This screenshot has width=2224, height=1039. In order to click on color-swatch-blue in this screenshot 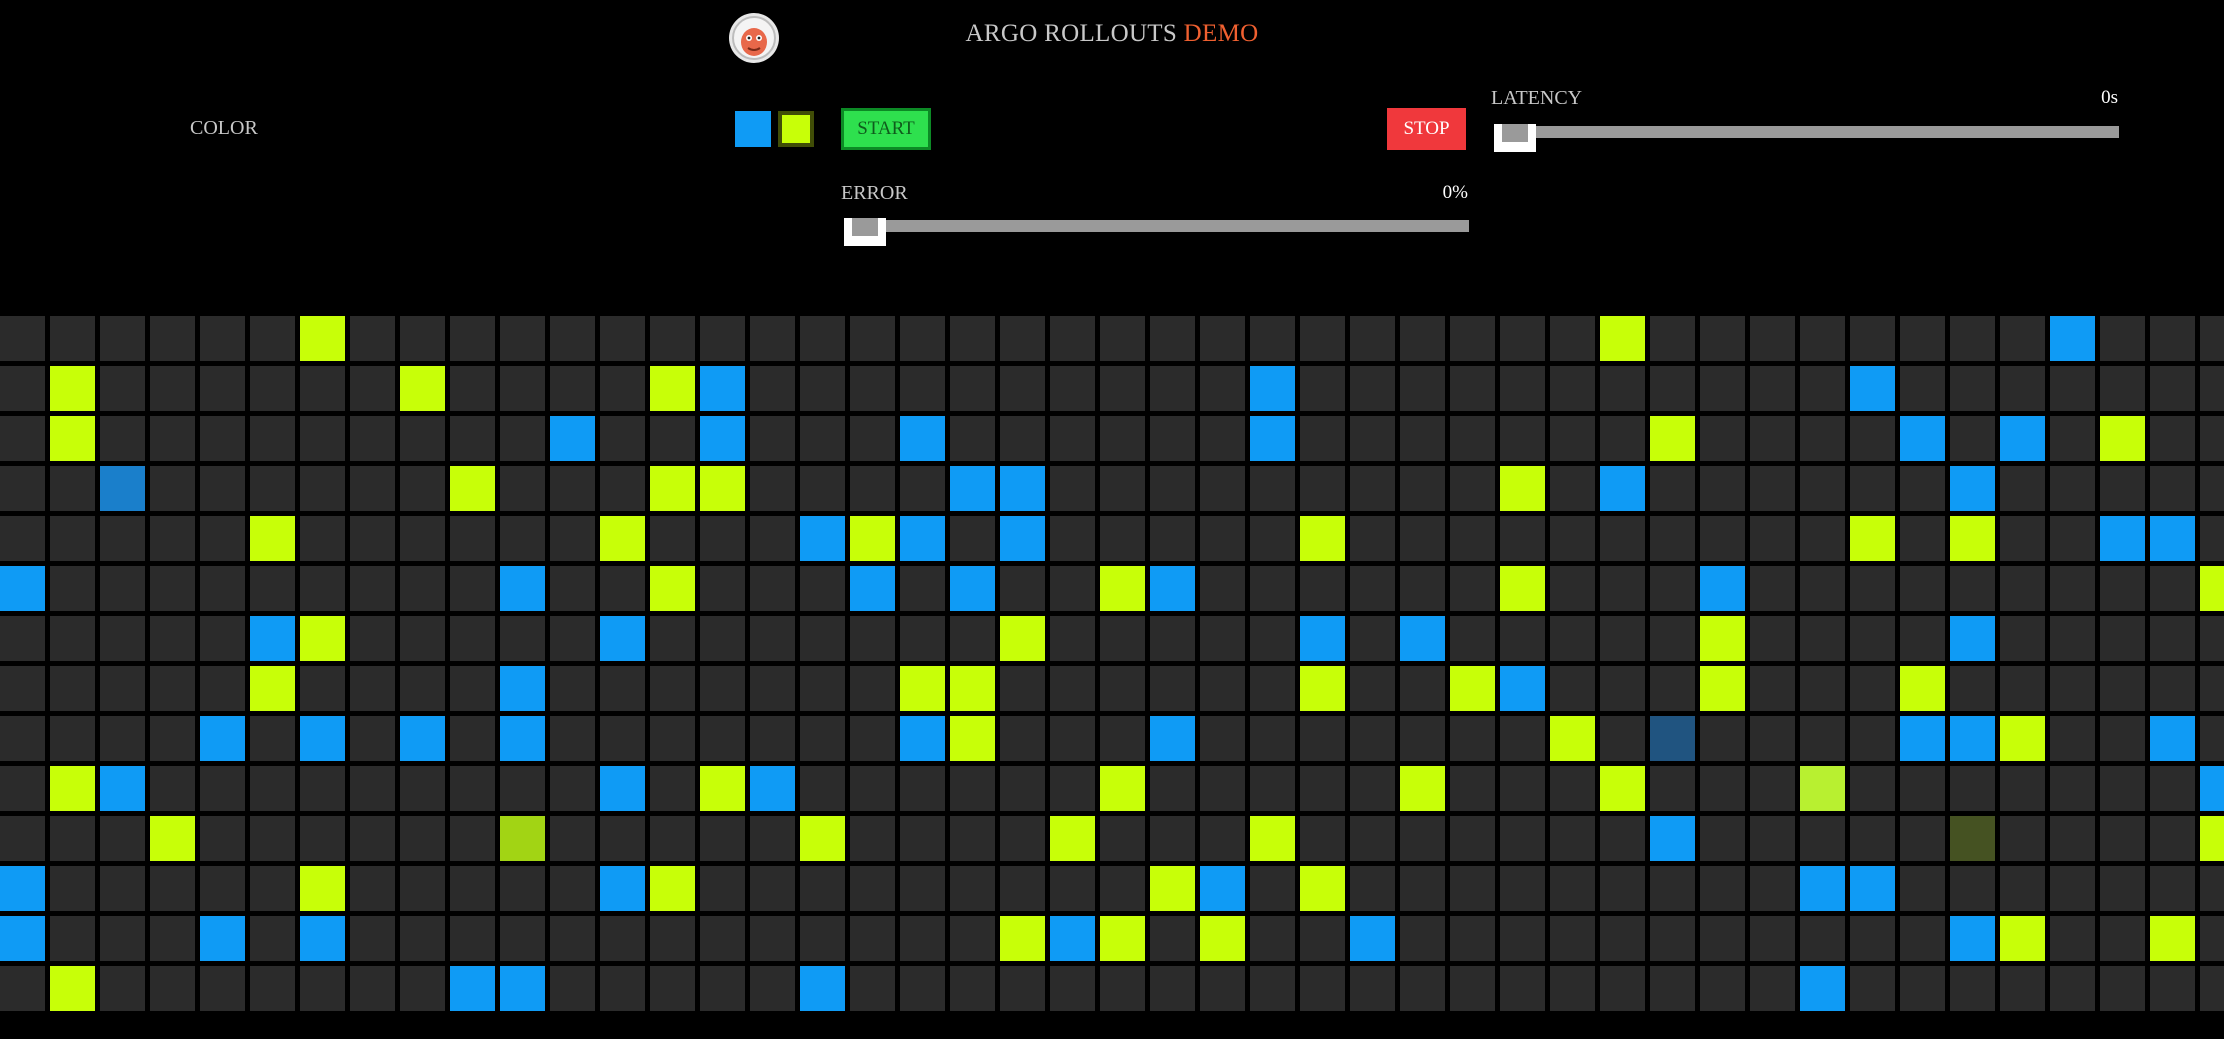, I will do `click(753, 129)`.